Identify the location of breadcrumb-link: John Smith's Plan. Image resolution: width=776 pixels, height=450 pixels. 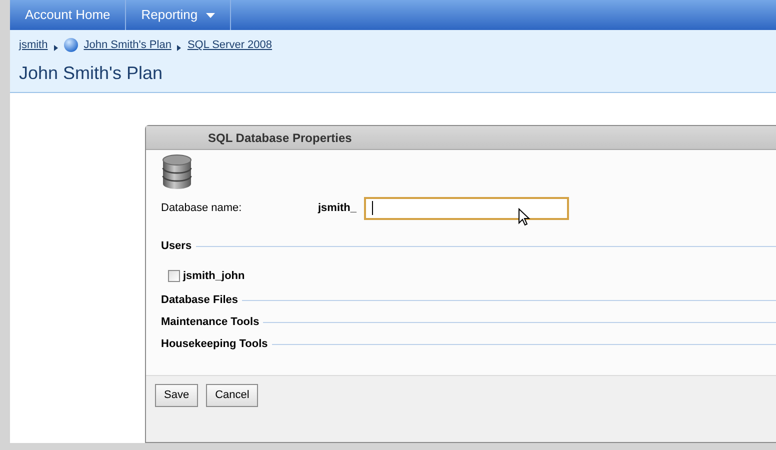
(128, 45).